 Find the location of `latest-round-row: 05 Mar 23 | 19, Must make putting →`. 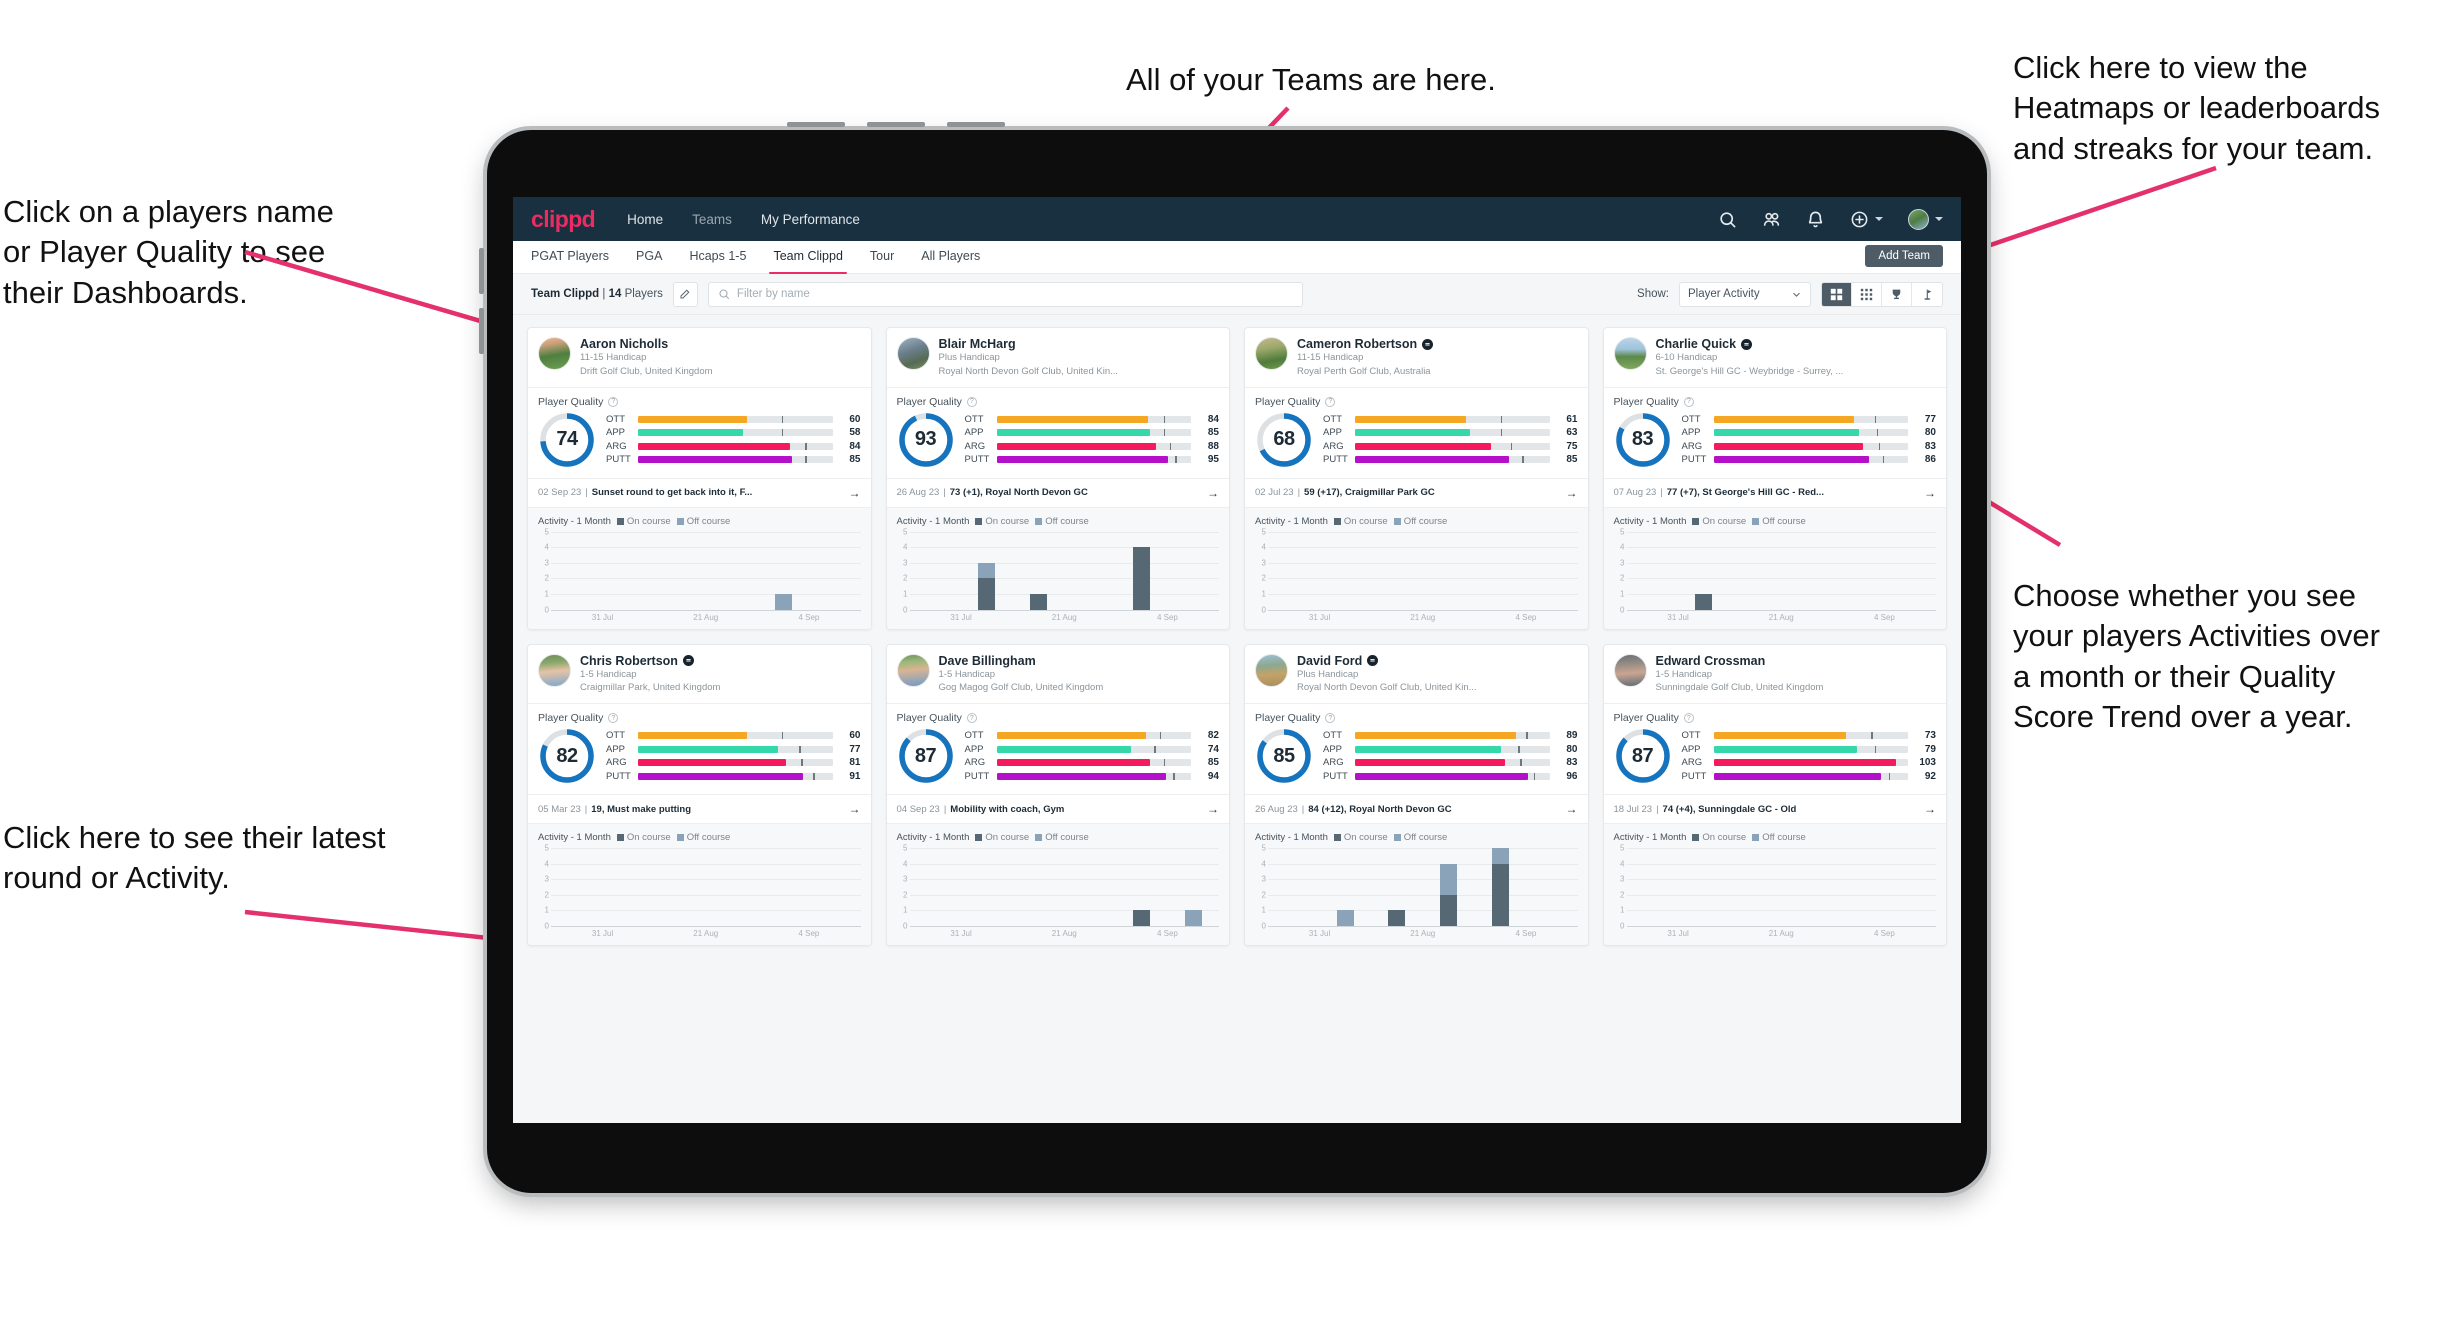

latest-round-row: 05 Mar 23 | 19, Must make putting → is located at coordinates (699, 808).